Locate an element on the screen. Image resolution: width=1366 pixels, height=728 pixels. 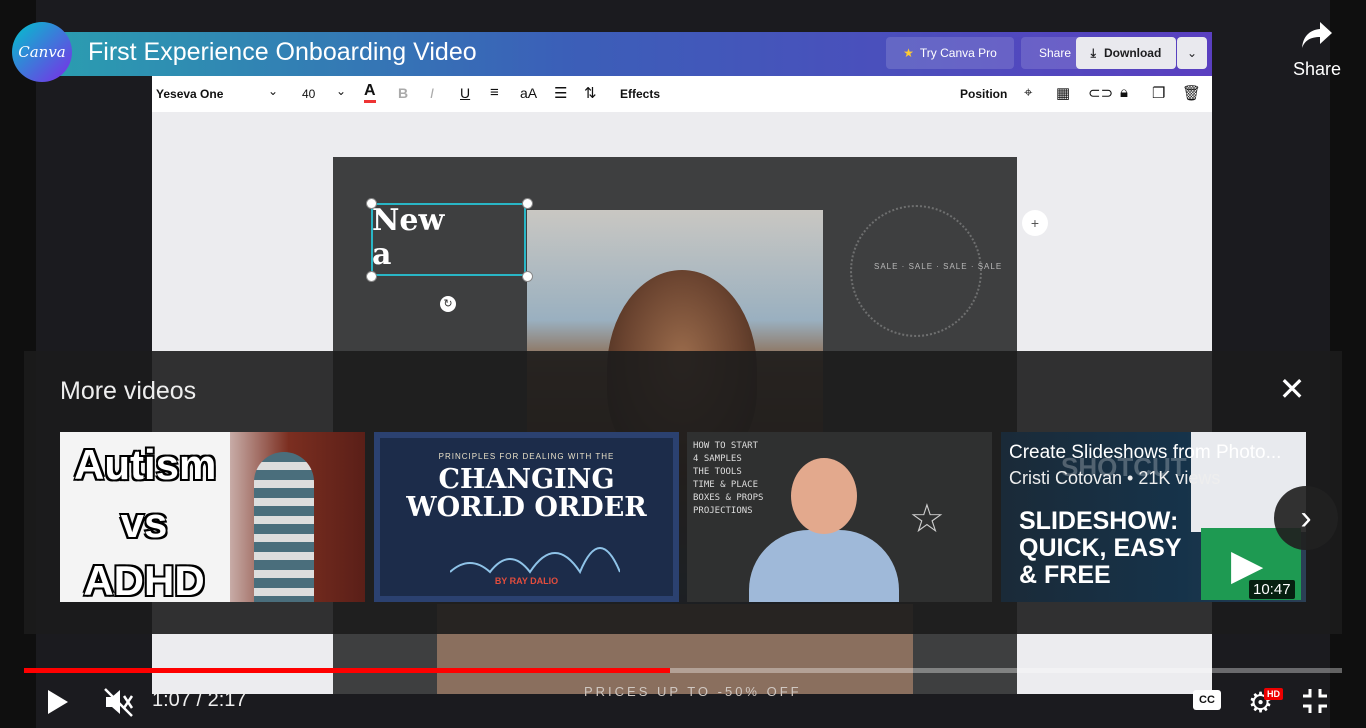
progress-bar is located at coordinates (683, 670).